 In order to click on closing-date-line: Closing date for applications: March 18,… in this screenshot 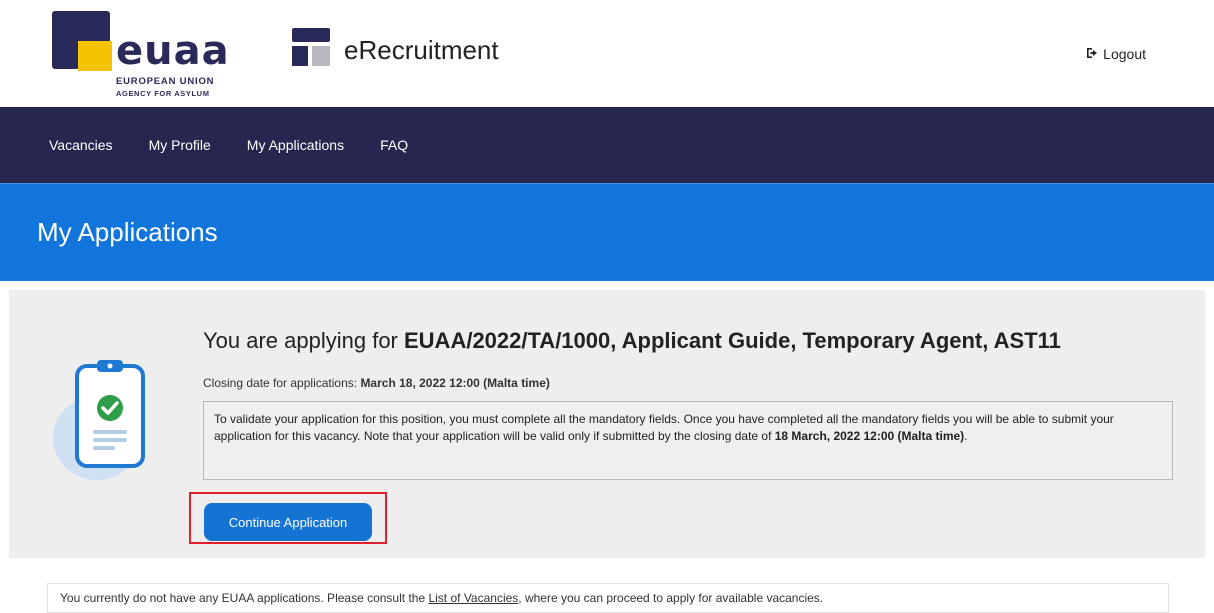, I will do `click(376, 383)`.